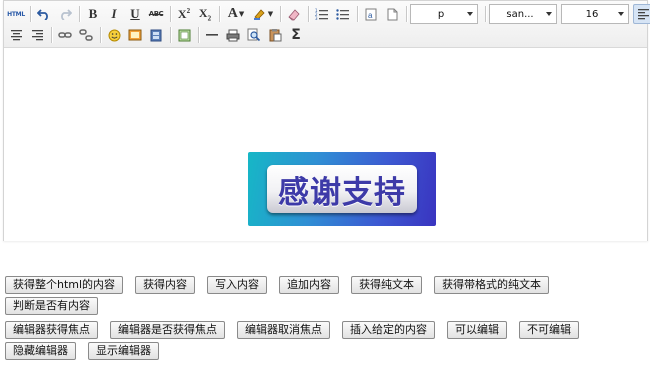  Describe the element at coordinates (259, 14) in the screenshot. I see `highlighter-icon` at that location.